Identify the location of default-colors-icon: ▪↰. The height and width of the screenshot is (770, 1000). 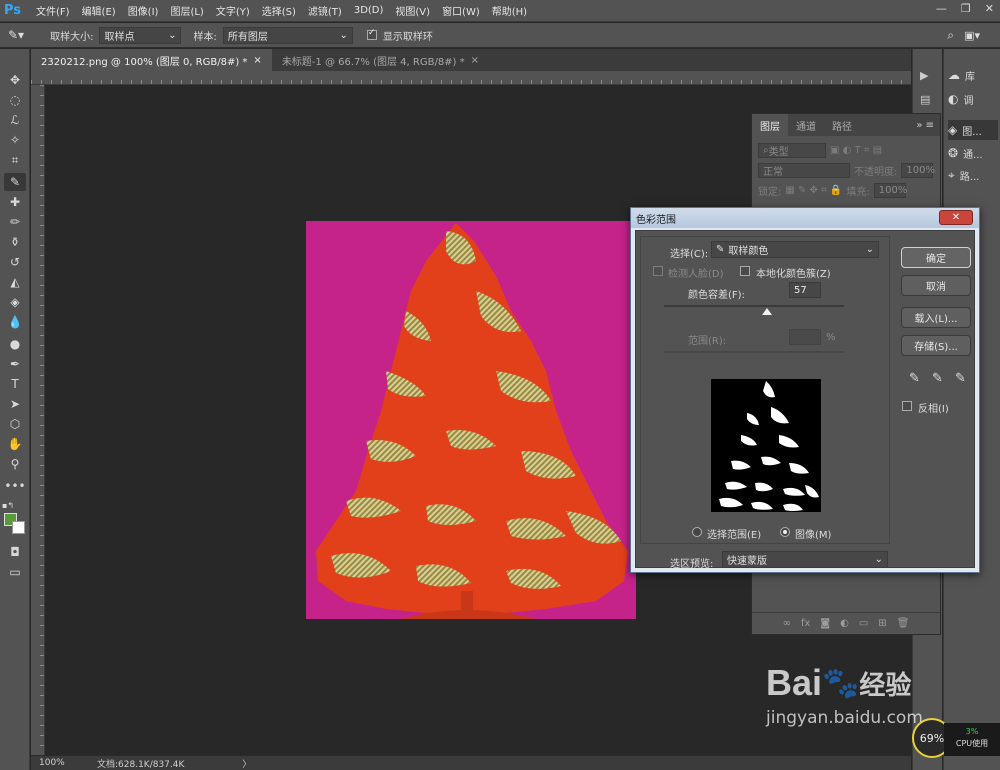
(8, 505).